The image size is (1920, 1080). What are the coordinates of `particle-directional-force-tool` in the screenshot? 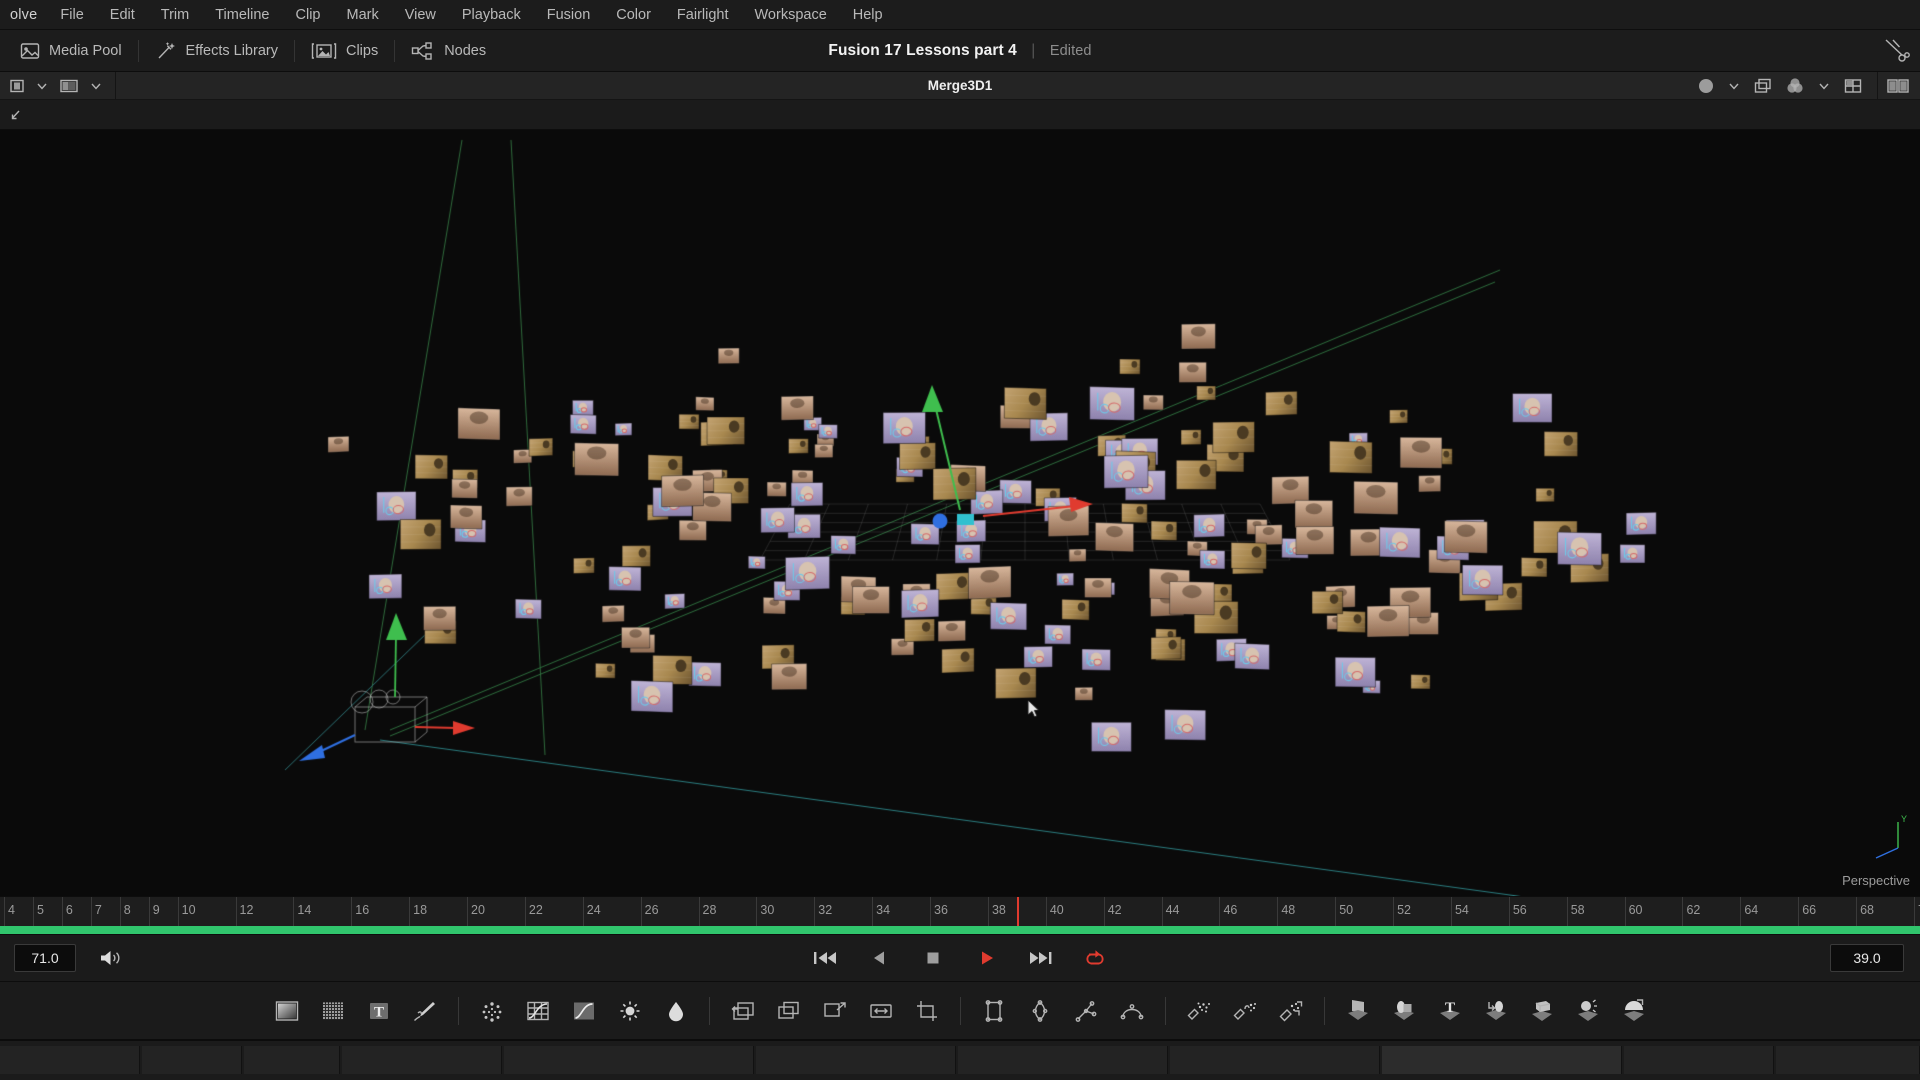 It's located at (1245, 1011).